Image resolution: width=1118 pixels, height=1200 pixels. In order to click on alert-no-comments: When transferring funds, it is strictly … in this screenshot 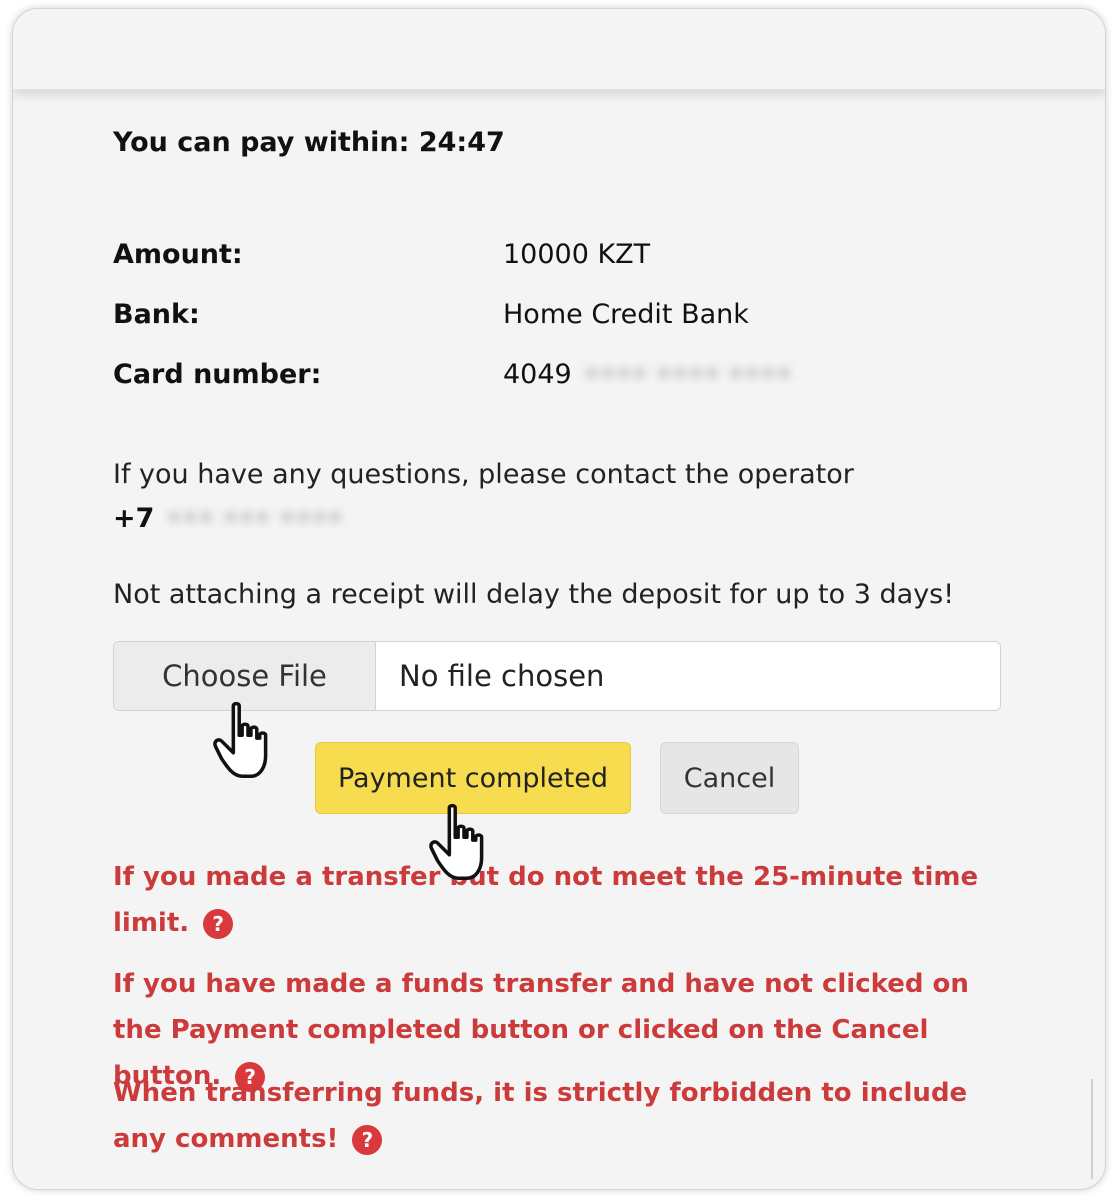, I will do `click(558, 1116)`.